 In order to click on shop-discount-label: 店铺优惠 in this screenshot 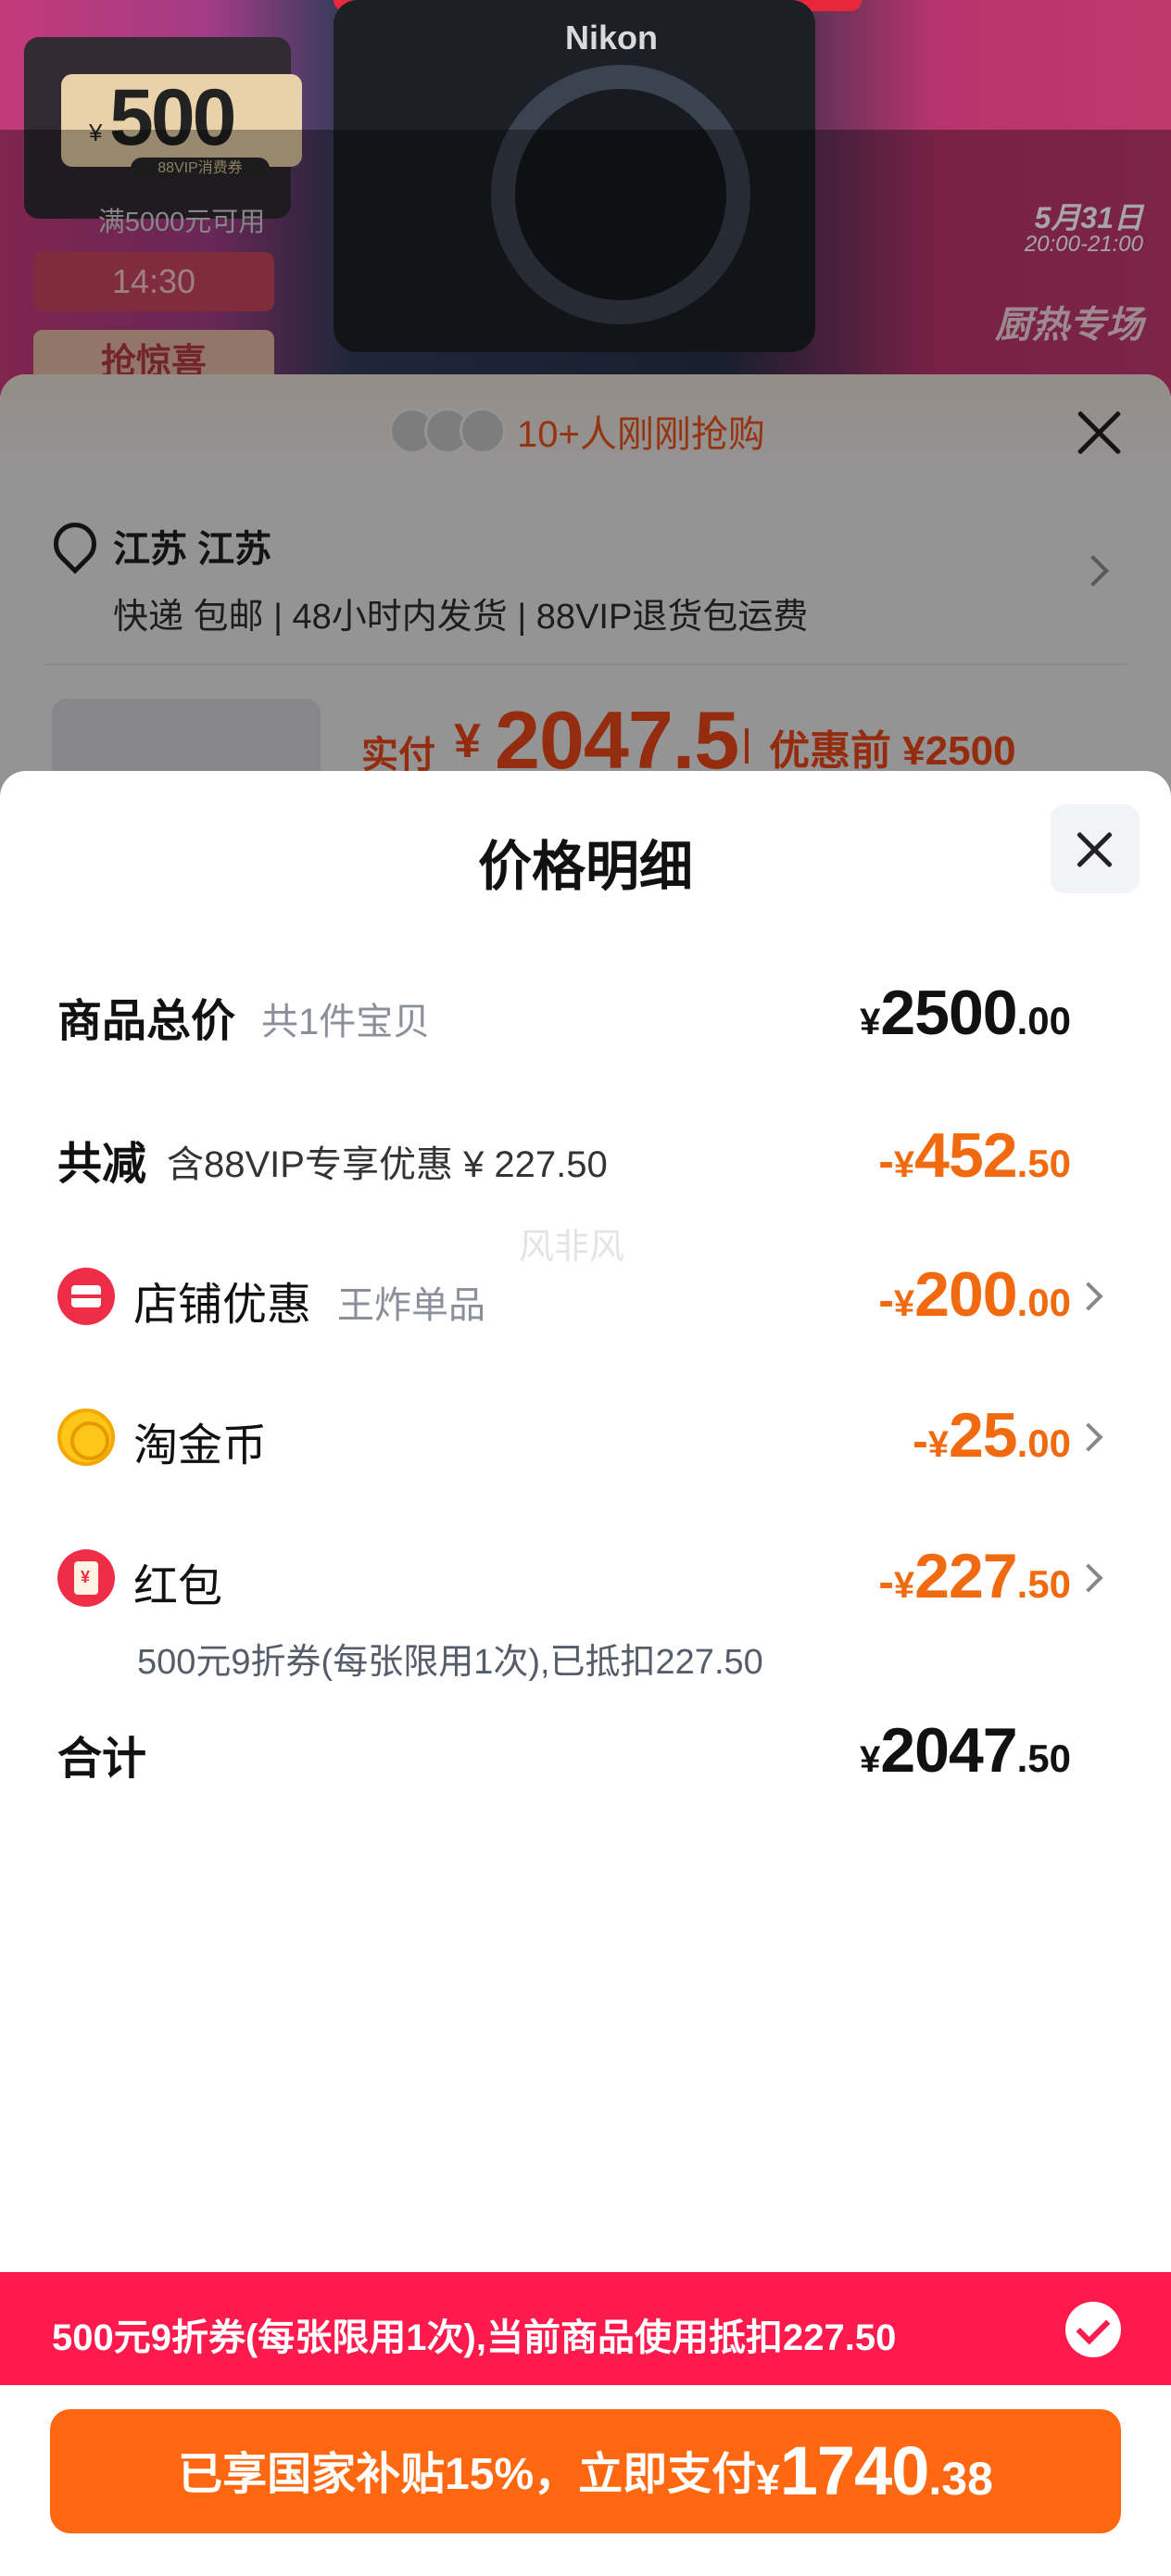, I will do `click(222, 1300)`.